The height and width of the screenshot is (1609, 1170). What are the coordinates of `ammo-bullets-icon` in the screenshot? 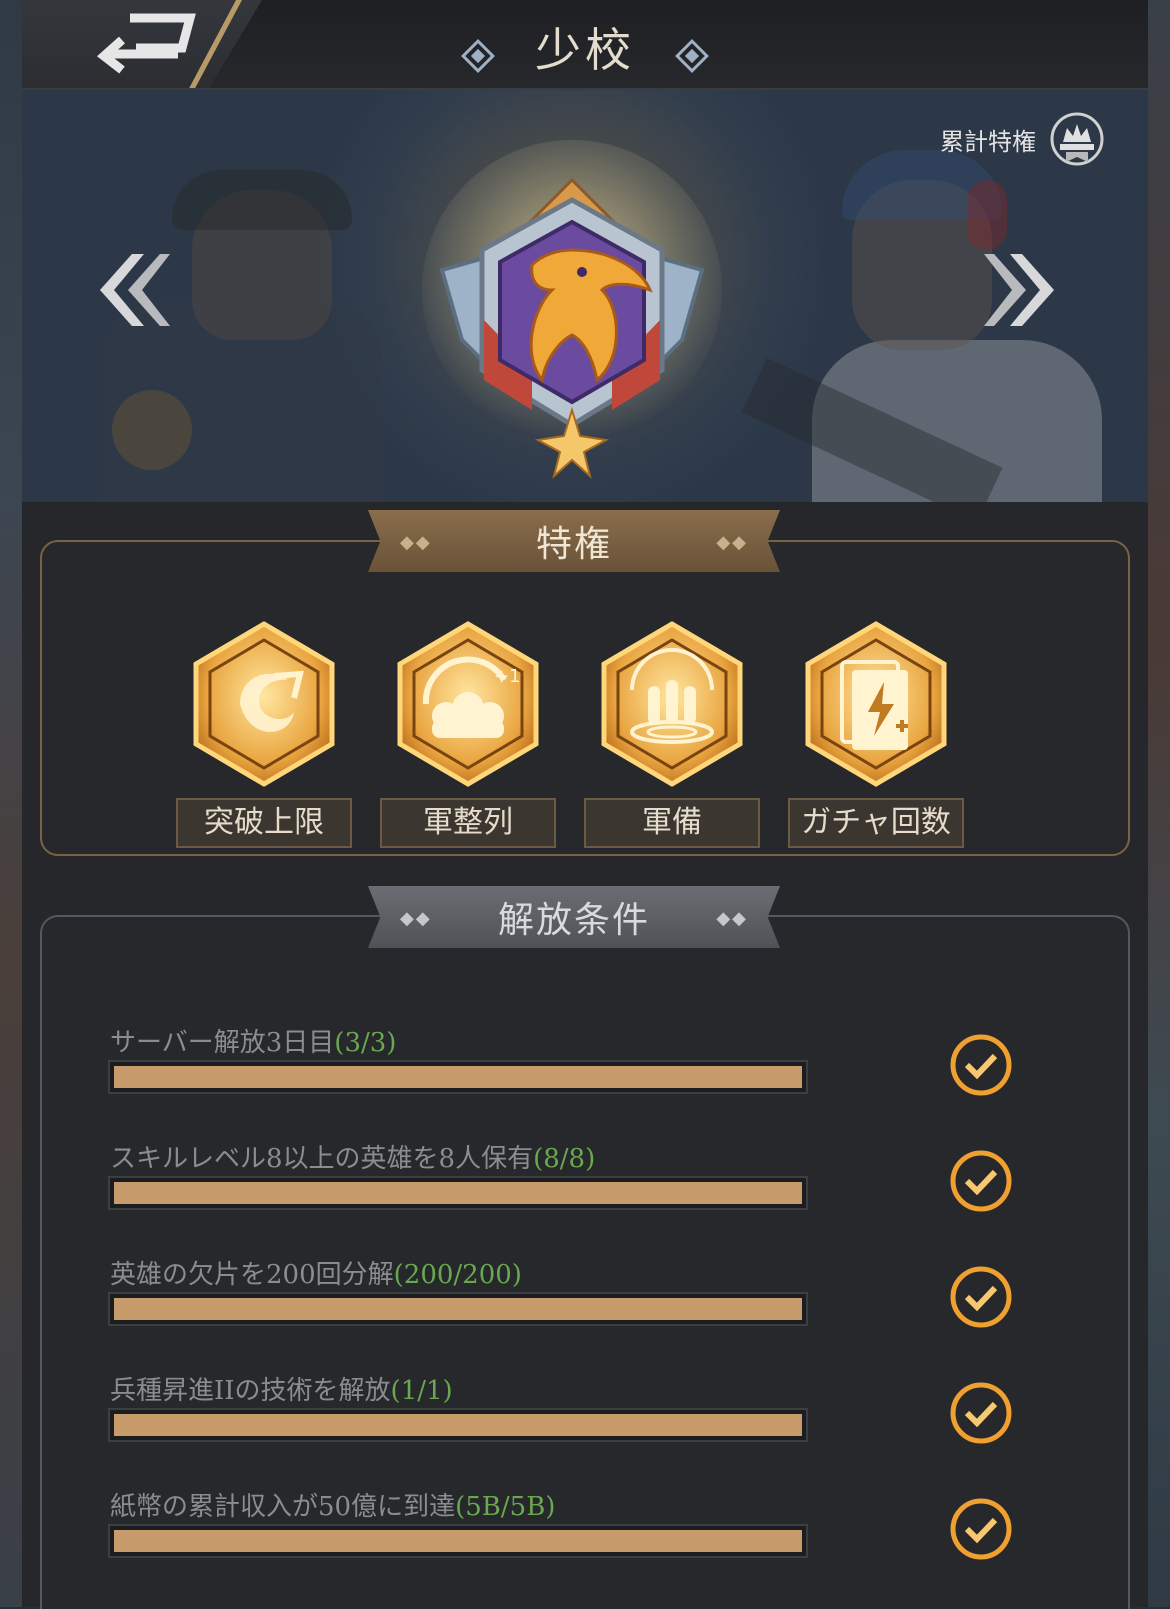 It's located at (672, 704).